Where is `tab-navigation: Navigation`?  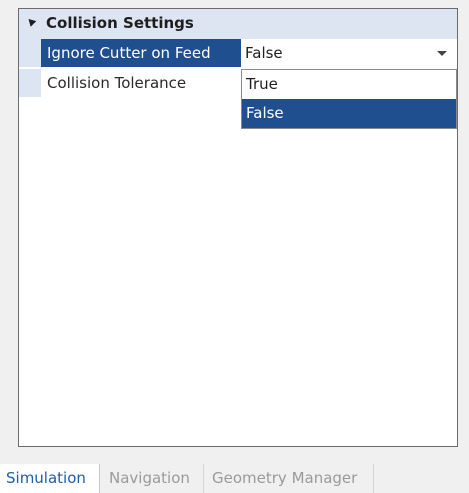 tab-navigation: Navigation is located at coordinates (152, 478).